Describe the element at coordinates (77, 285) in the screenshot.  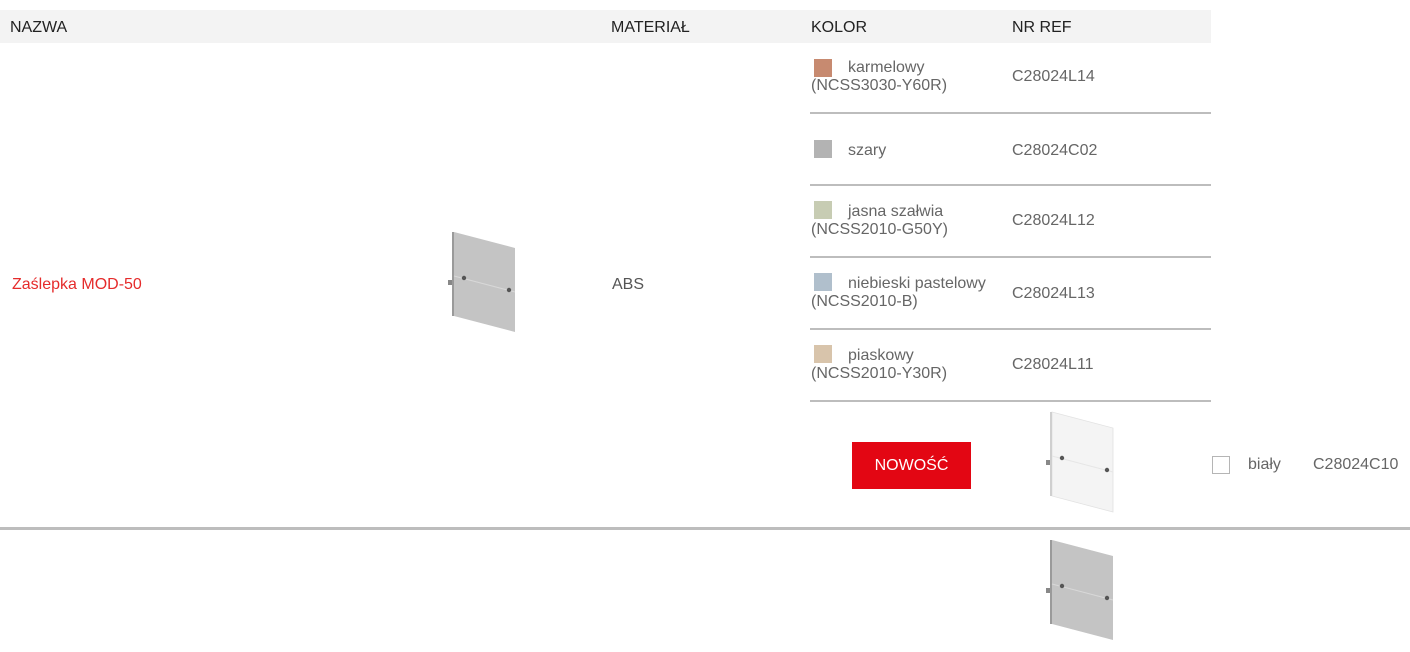
I see `product-name-link: Zaślepka MOD-50` at that location.